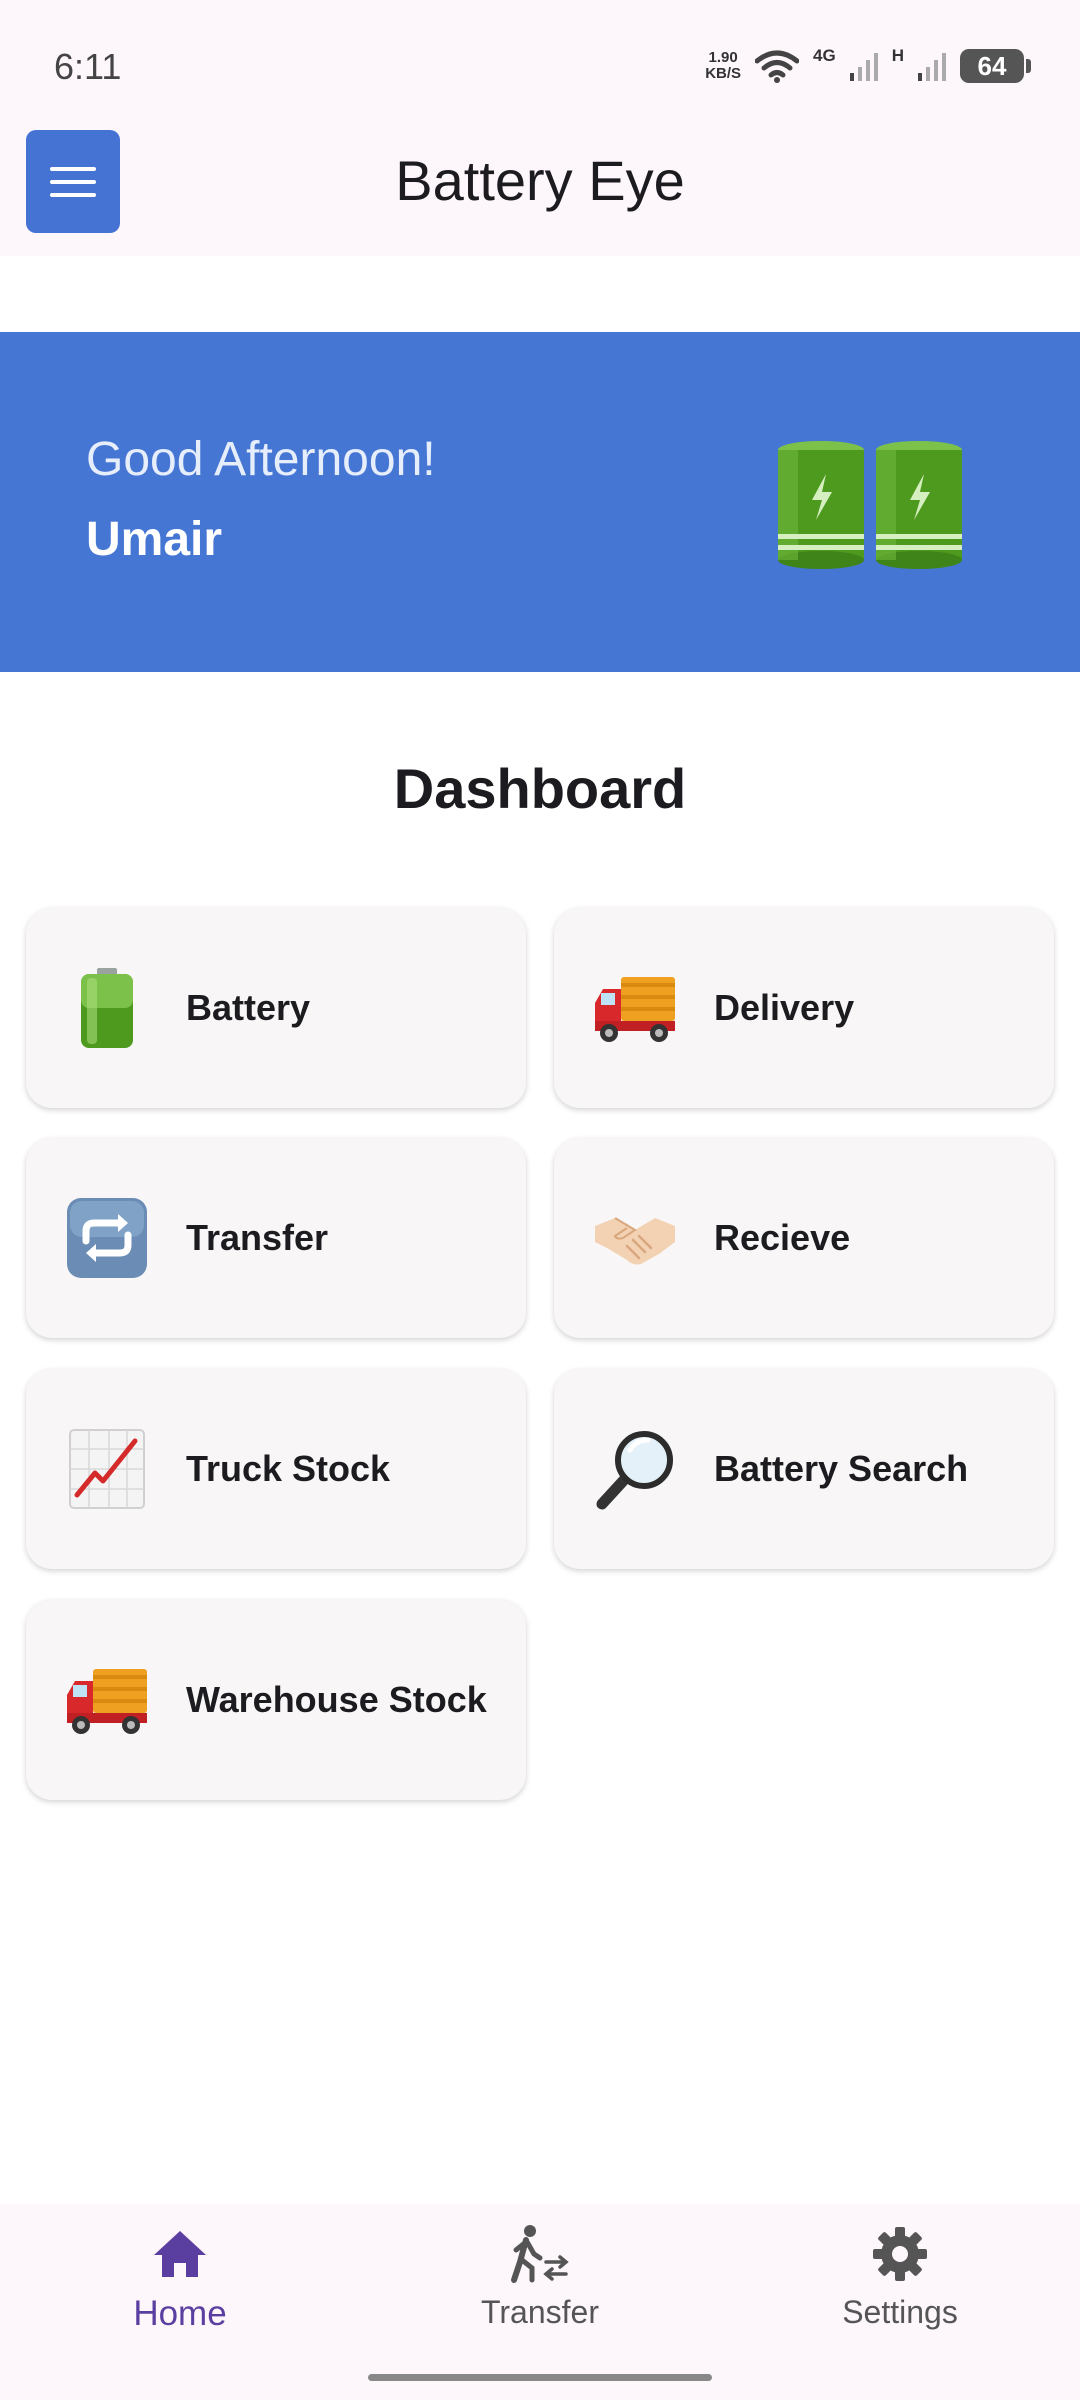 The image size is (1080, 2400). What do you see at coordinates (723, 73) in the screenshot?
I see `network-speed-unit: KB/S` at bounding box center [723, 73].